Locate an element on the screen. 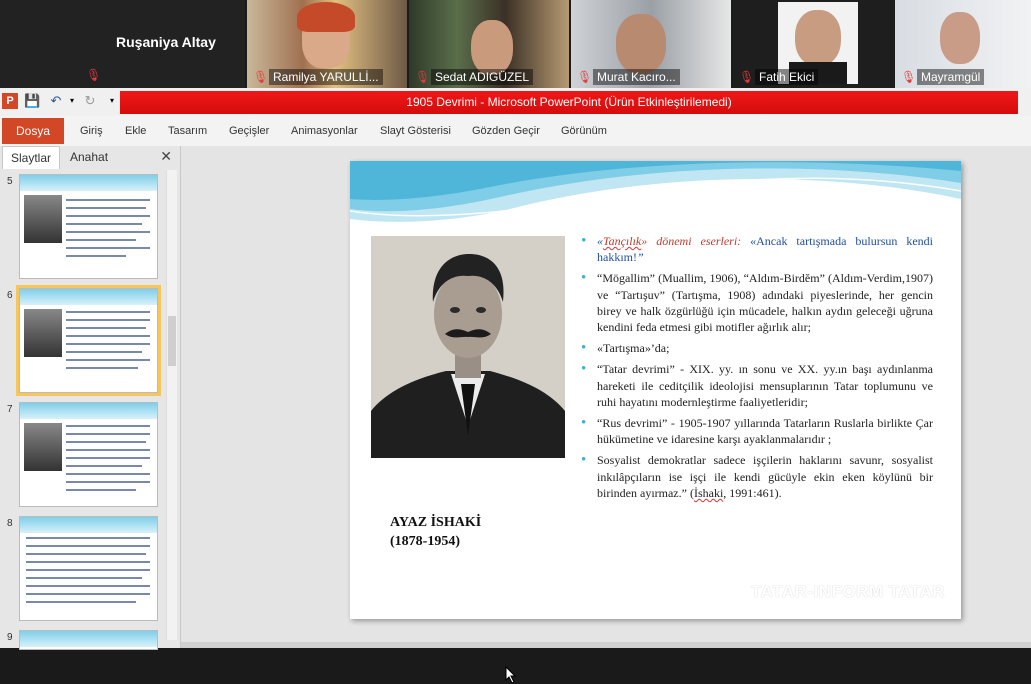  caption-years: (1878-1954) is located at coordinates (425, 541).